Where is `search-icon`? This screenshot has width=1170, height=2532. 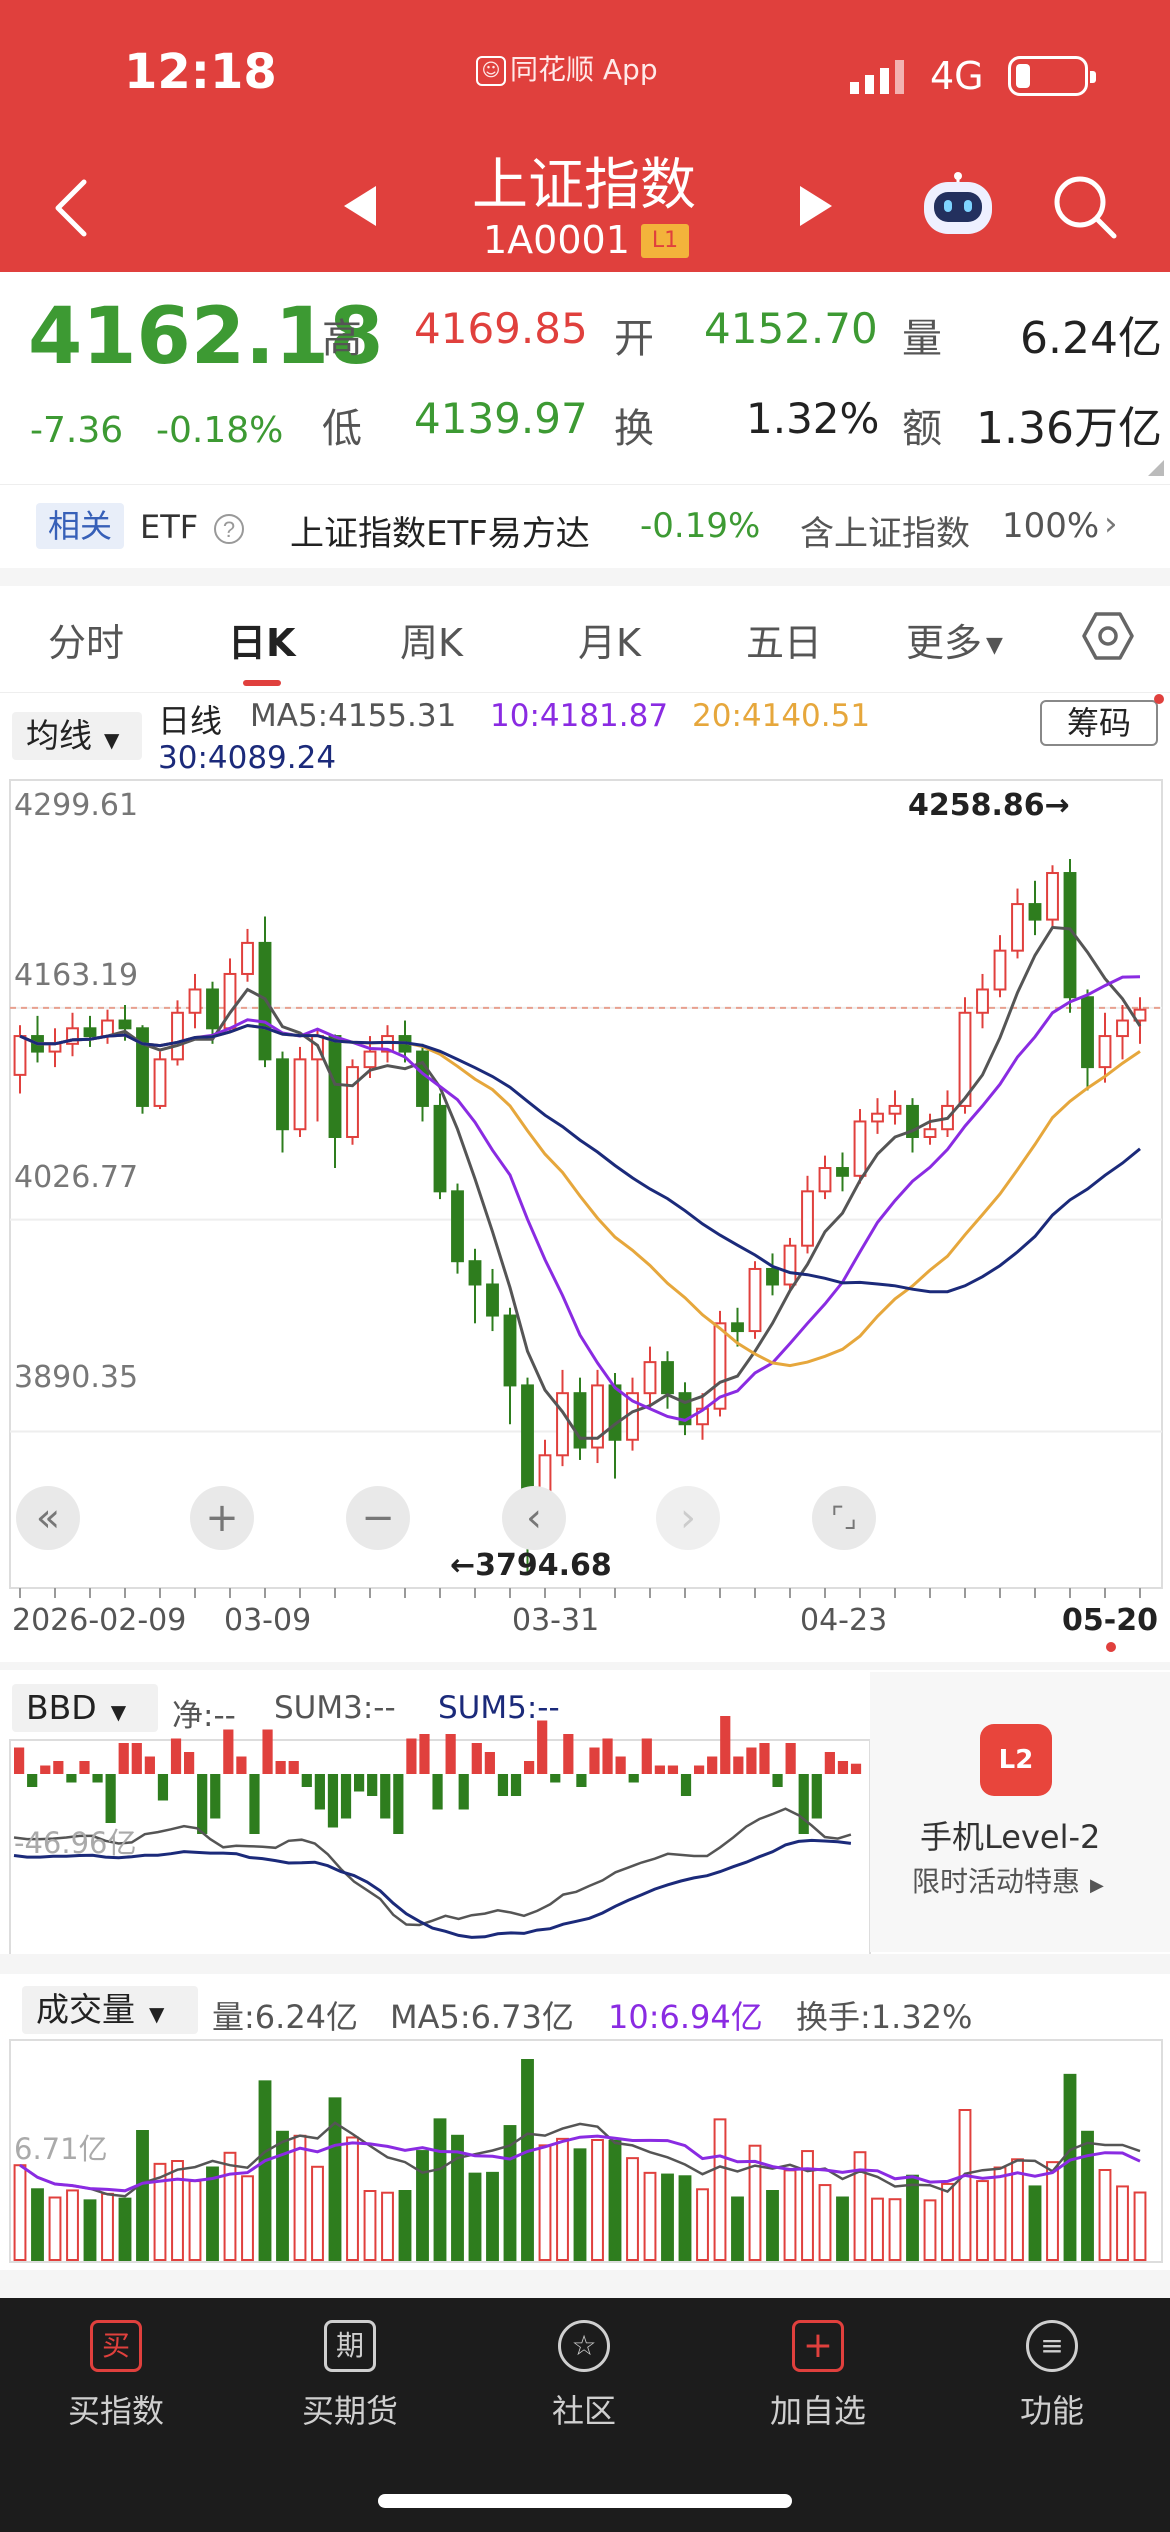 search-icon is located at coordinates (1085, 207).